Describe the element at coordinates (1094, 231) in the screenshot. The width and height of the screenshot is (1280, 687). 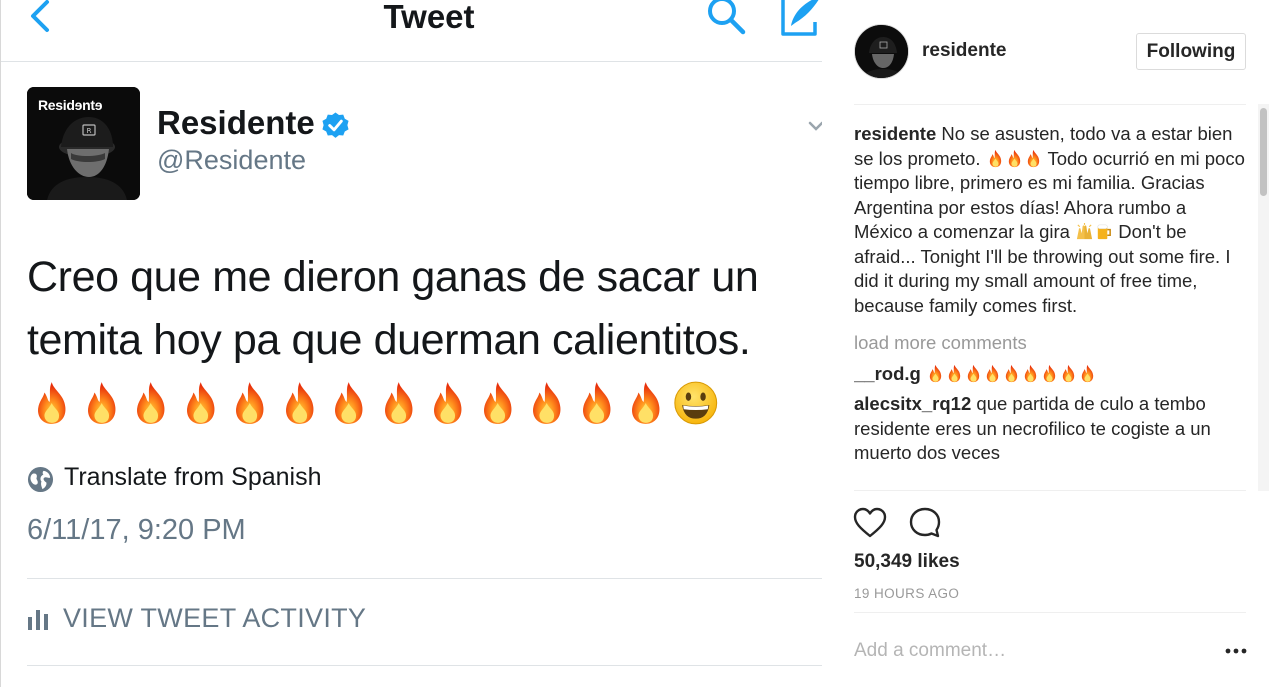
I see `caption-emoji-misc` at that location.